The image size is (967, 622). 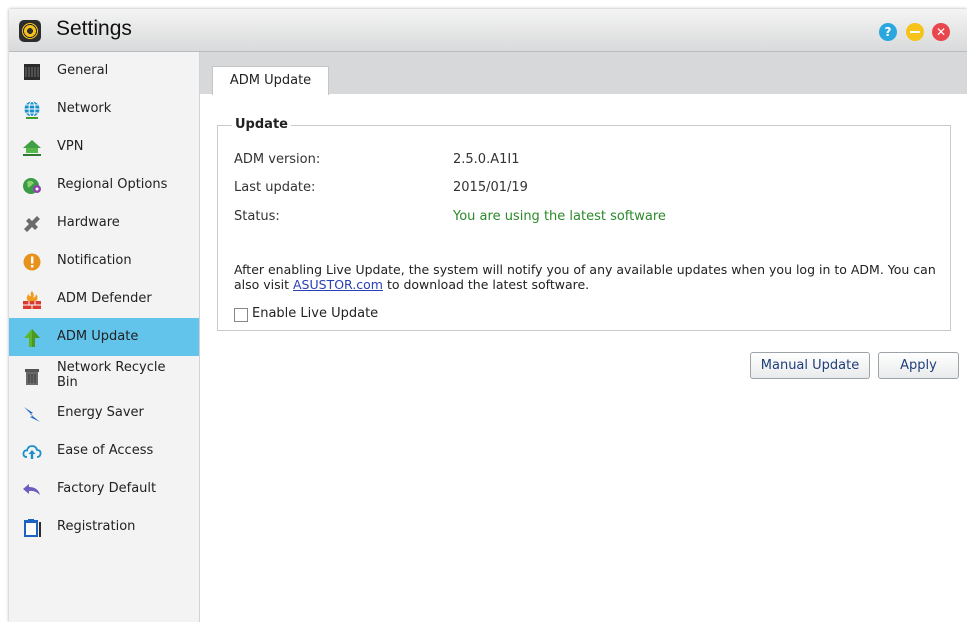 I want to click on enable-live-update-label: Enable Live Update, so click(x=315, y=313).